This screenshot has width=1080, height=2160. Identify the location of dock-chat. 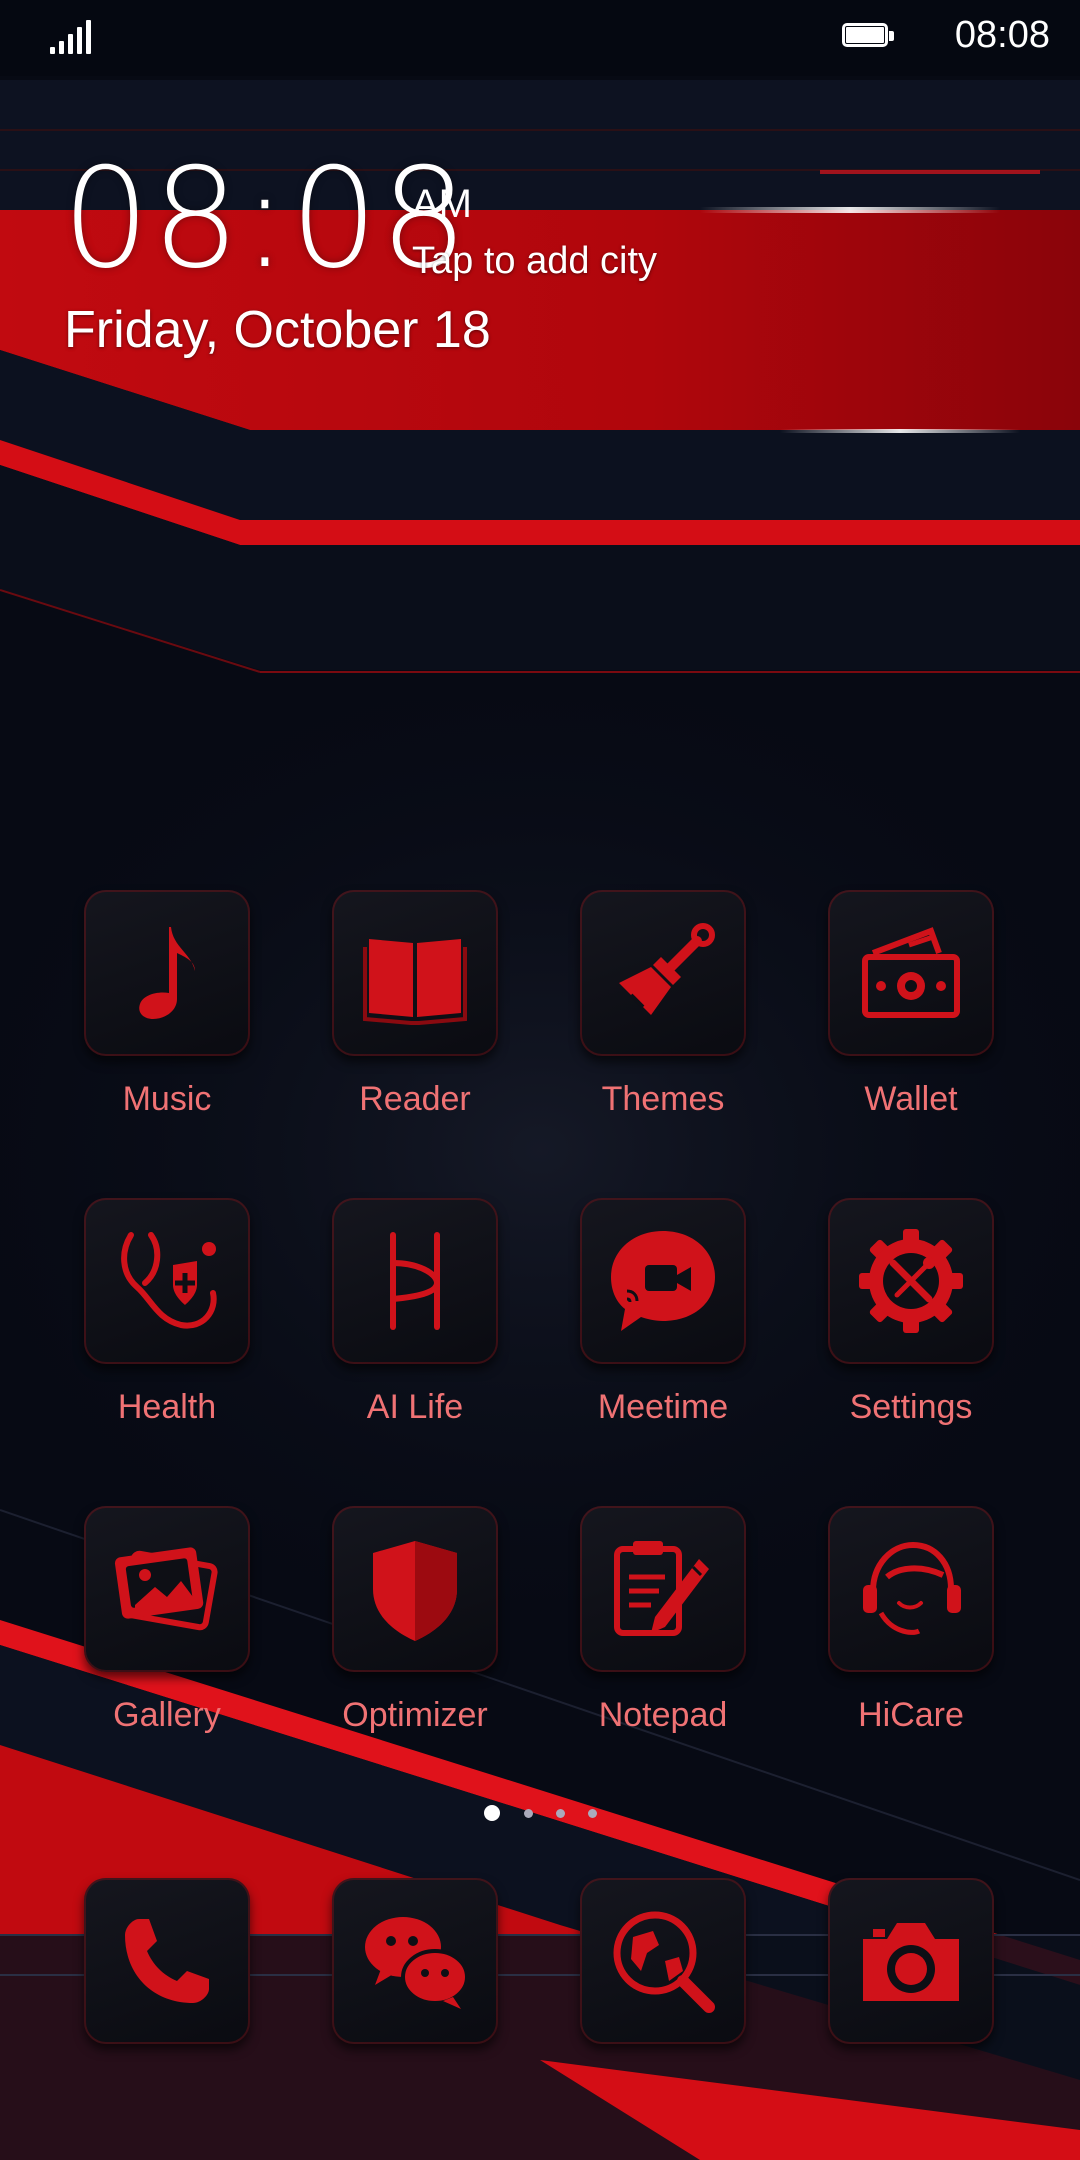
(415, 1961).